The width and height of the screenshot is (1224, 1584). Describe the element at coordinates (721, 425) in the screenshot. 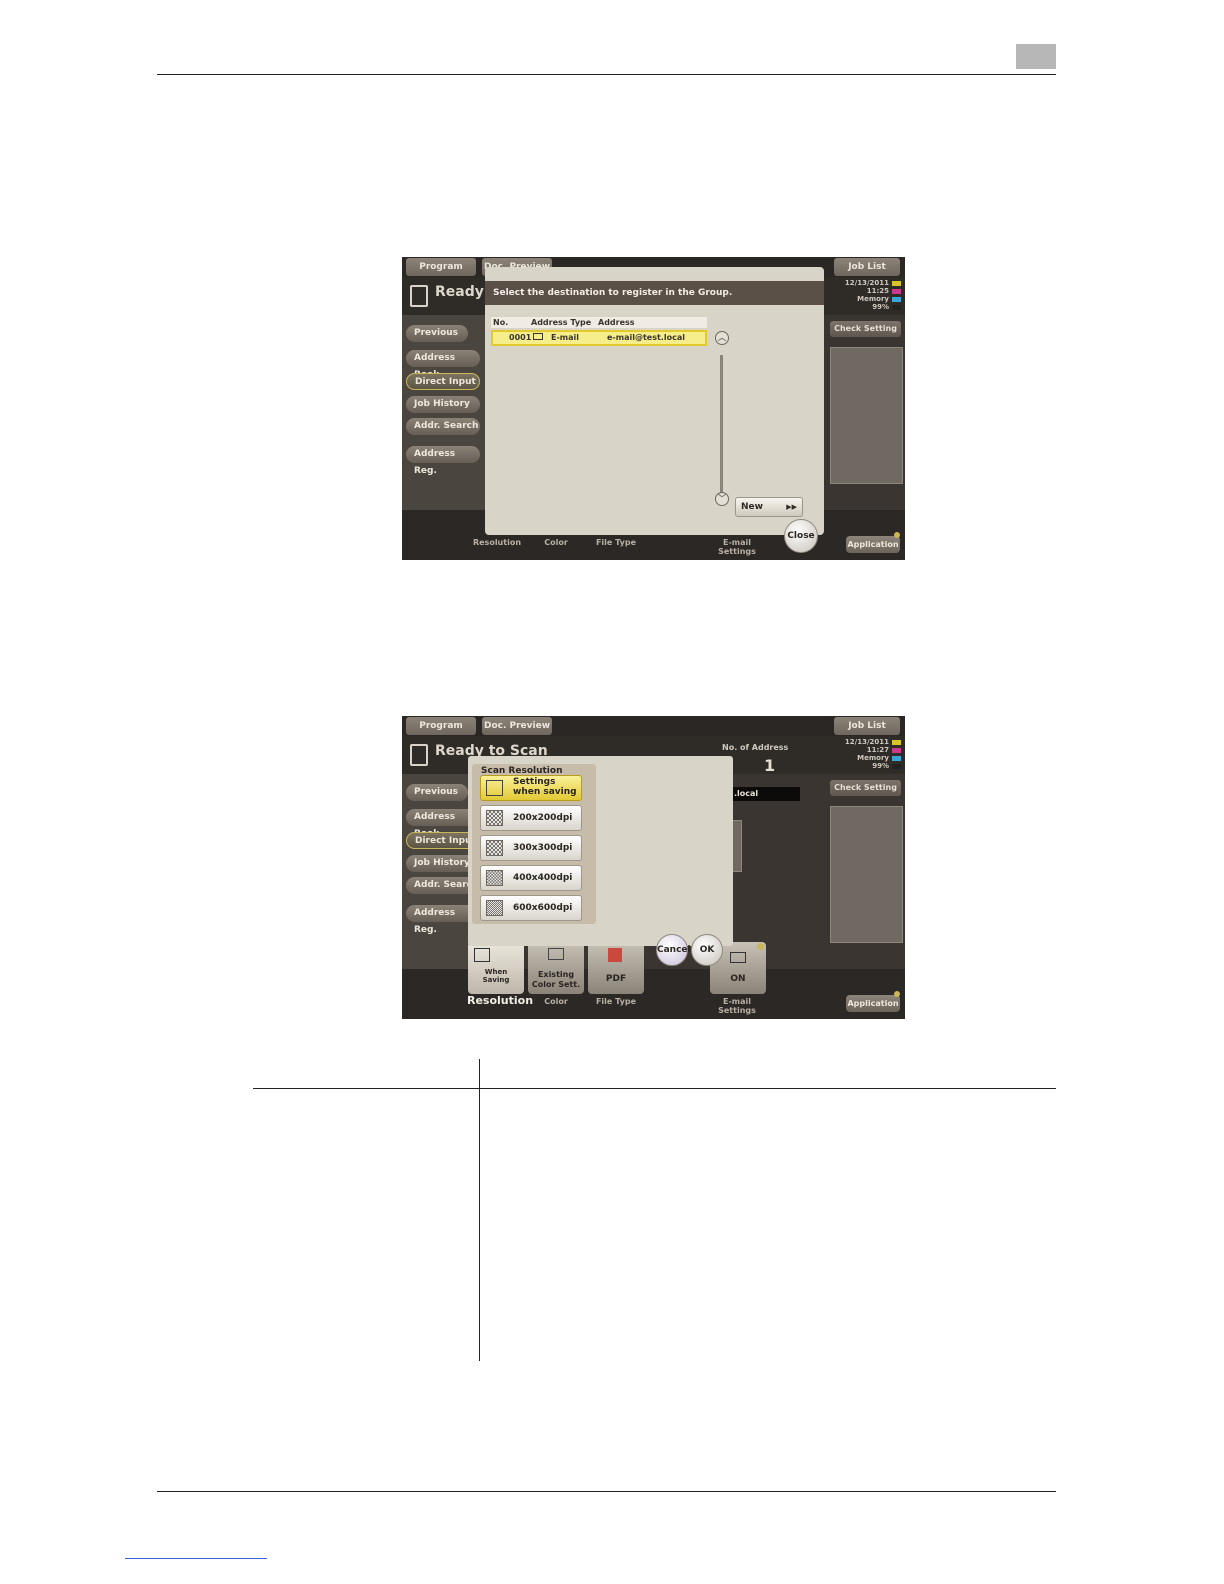

I see `scrollbar` at that location.